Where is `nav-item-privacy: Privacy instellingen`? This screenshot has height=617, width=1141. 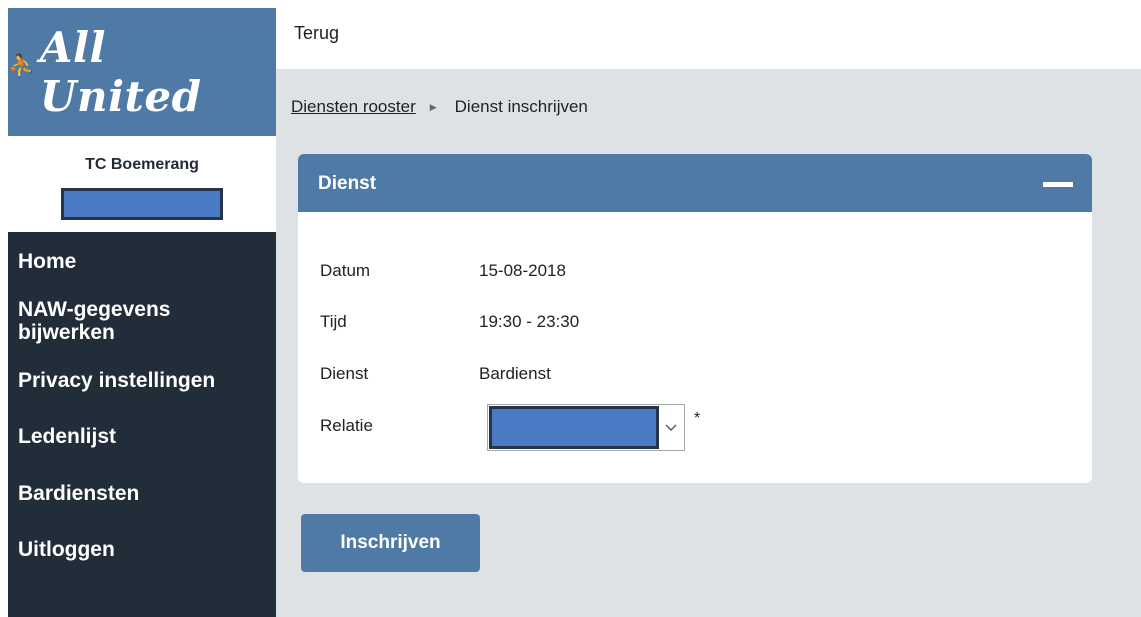 nav-item-privacy: Privacy instellingen is located at coordinates (142, 380).